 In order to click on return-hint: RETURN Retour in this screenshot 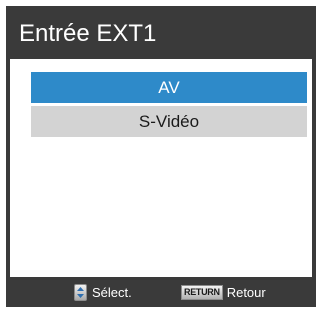, I will do `click(223, 292)`.